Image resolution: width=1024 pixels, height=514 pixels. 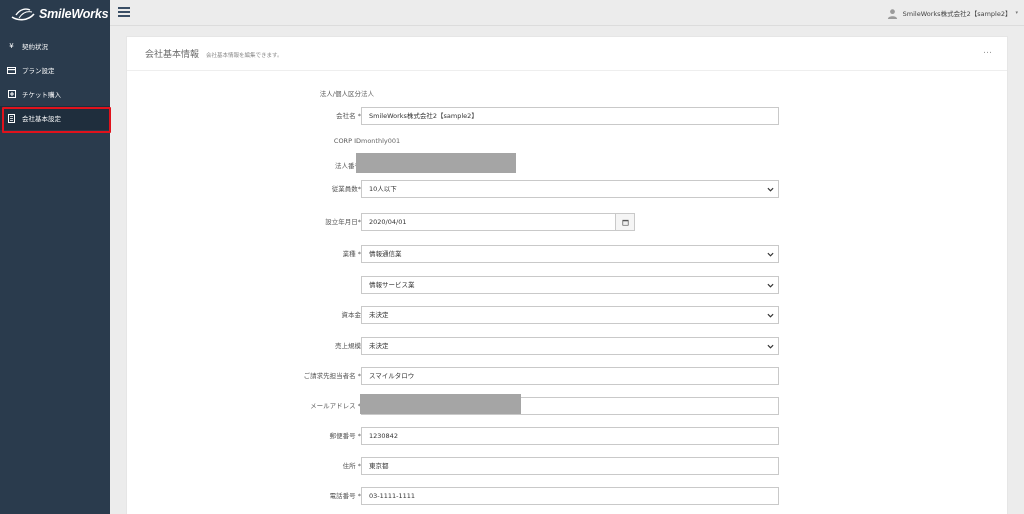 I want to click on smileworks-logo-icon, so click(x=23, y=14).